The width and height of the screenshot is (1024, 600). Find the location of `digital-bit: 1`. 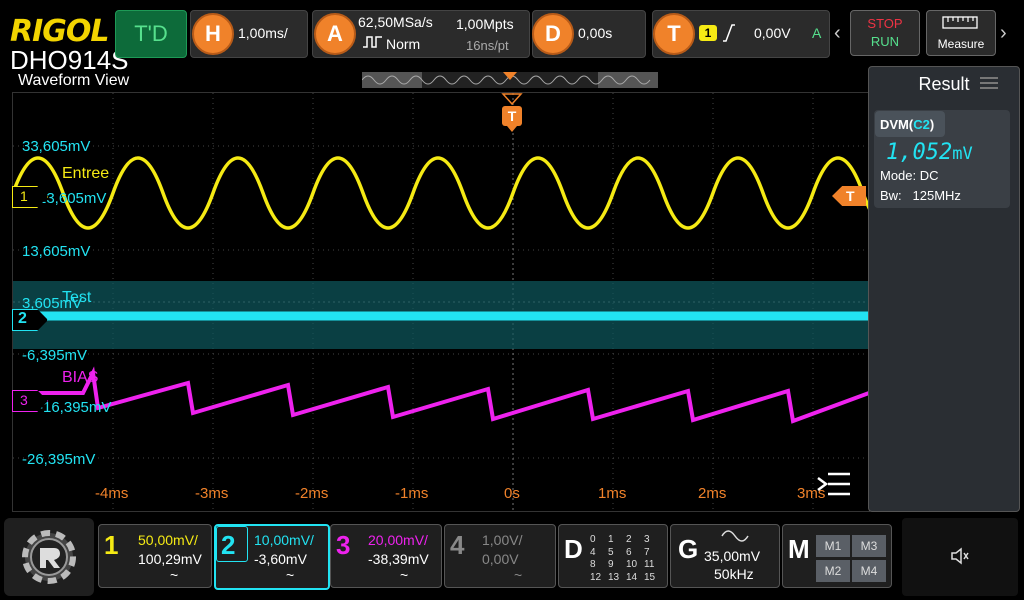

digital-bit: 1 is located at coordinates (611, 539).